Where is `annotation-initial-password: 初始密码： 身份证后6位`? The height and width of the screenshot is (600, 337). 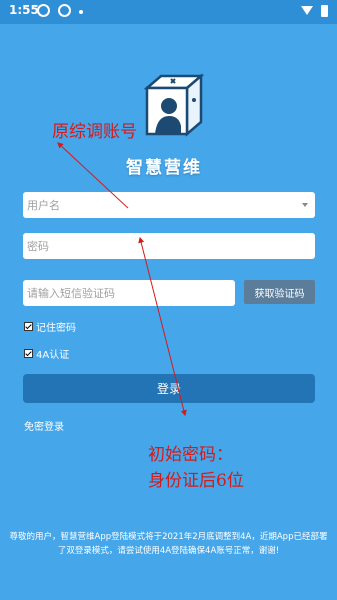
annotation-initial-password: 初始密码： 身份证后6位 is located at coordinates (196, 468).